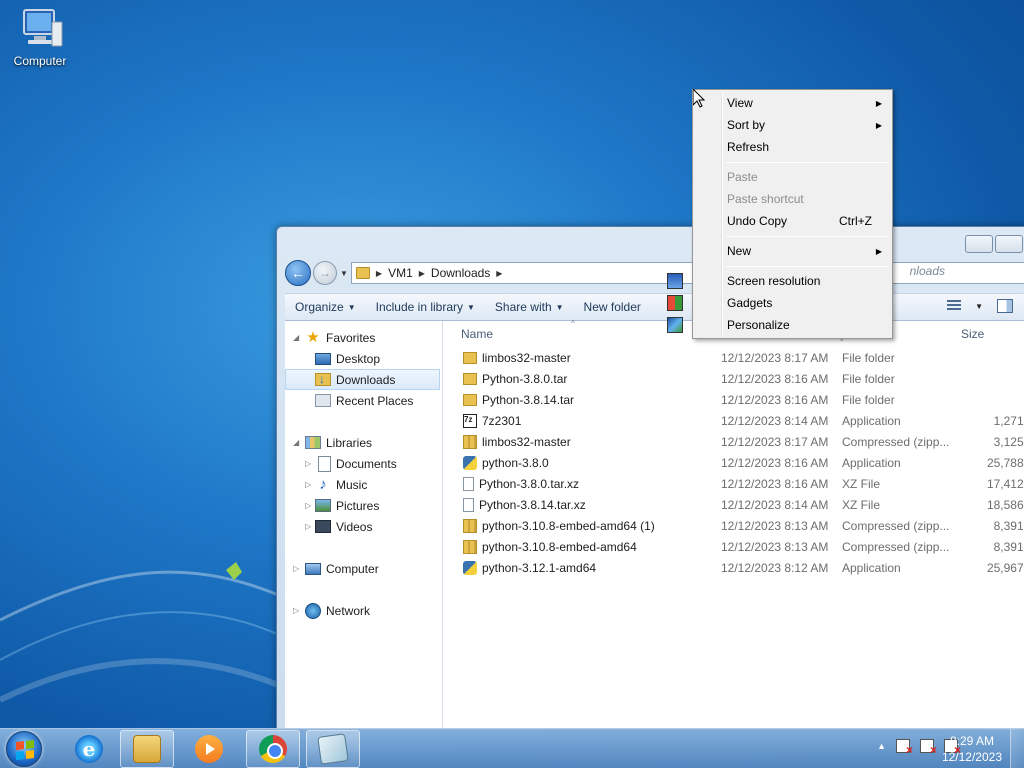 This screenshot has width=1024, height=768. I want to click on python-installer-icon, so click(470, 462).